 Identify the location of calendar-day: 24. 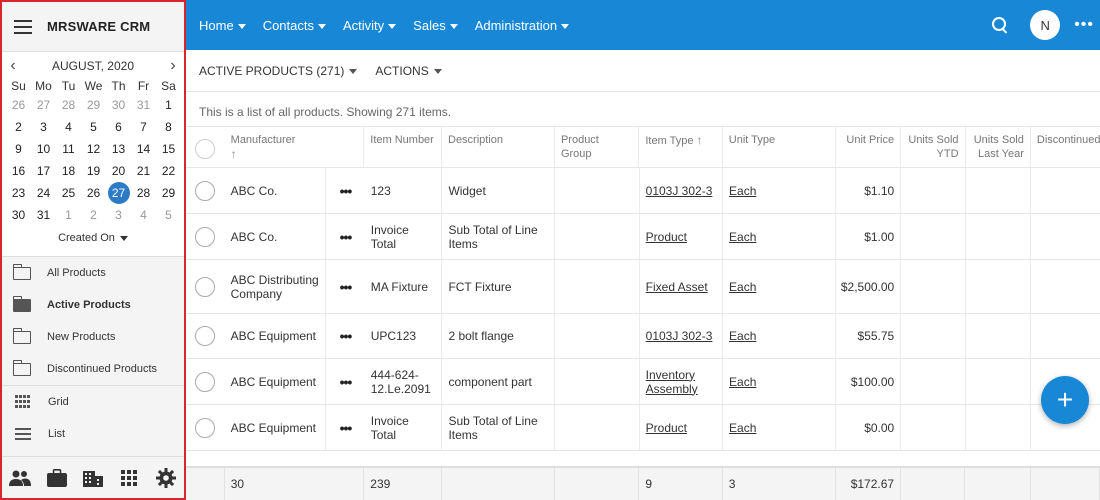
(43, 193).